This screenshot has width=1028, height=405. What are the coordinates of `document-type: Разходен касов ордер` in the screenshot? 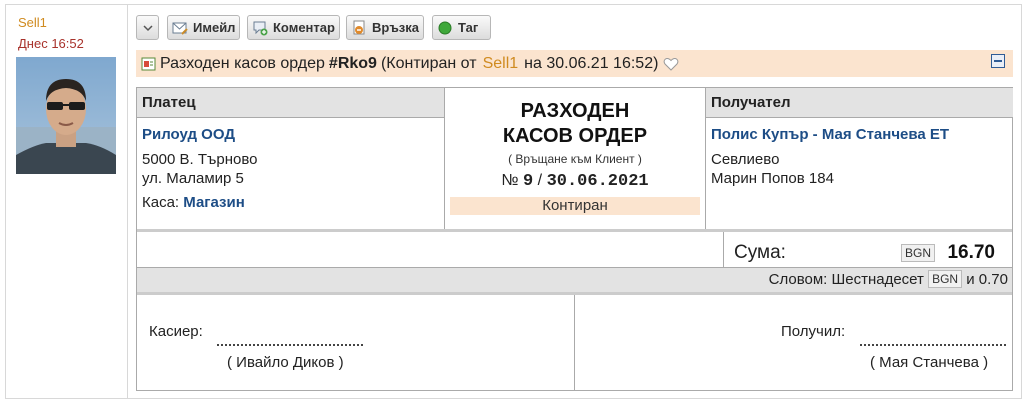 It's located at (242, 63).